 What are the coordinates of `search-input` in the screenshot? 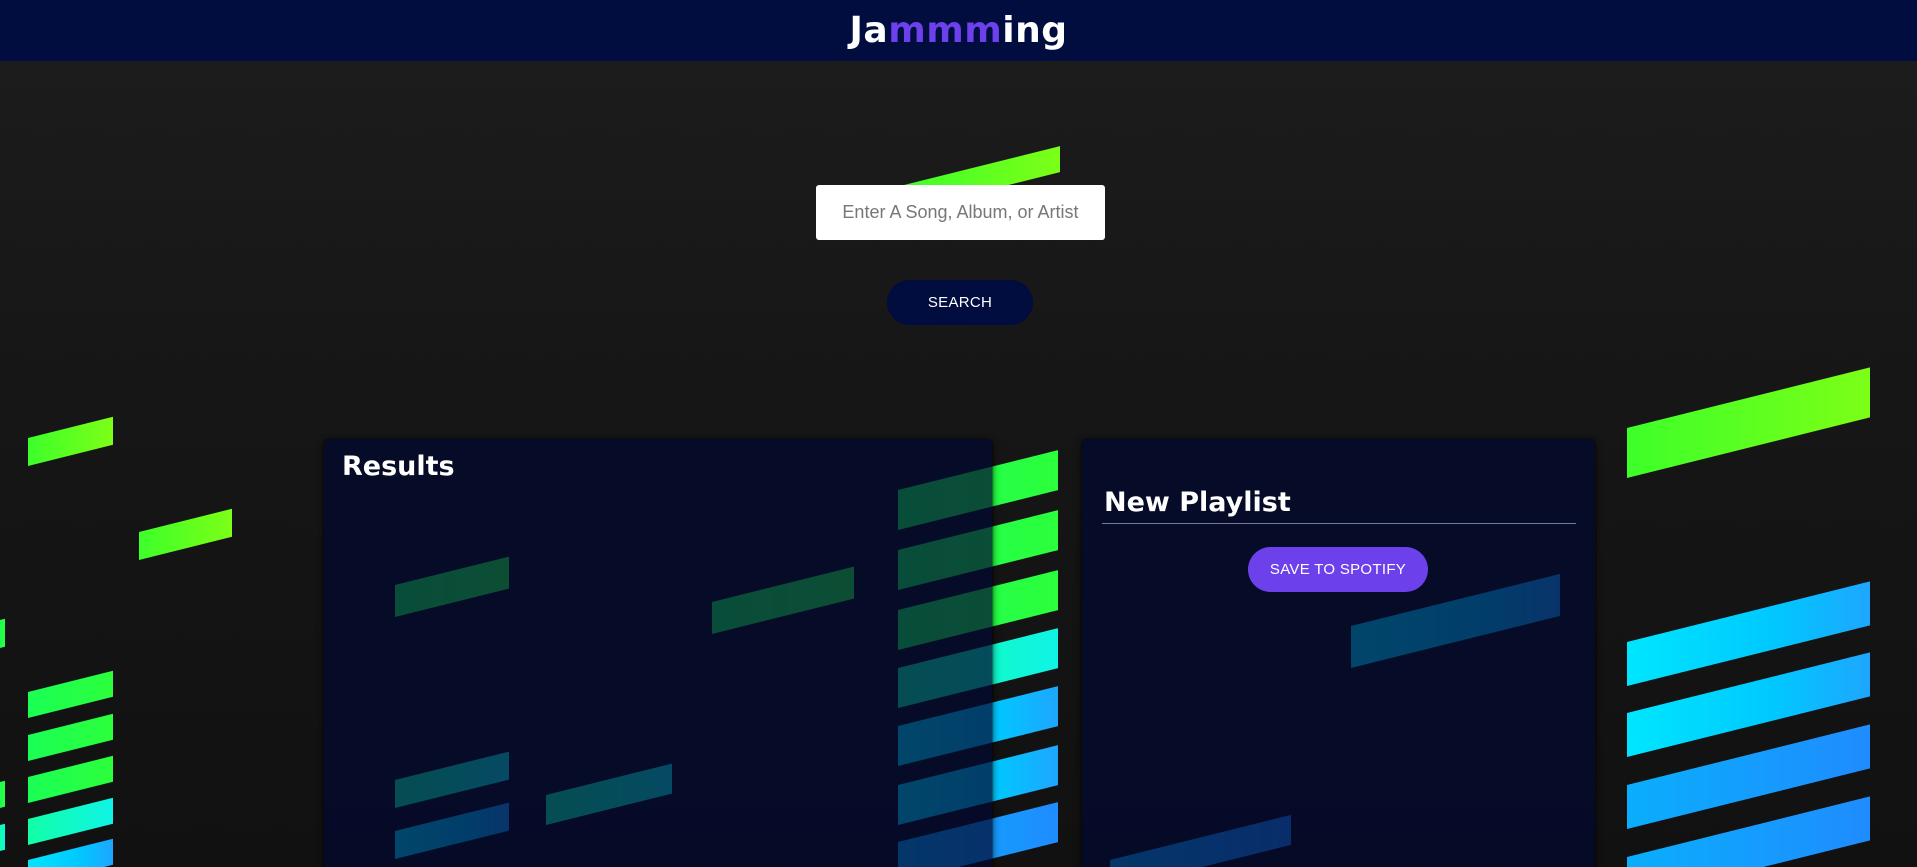 It's located at (960, 212).